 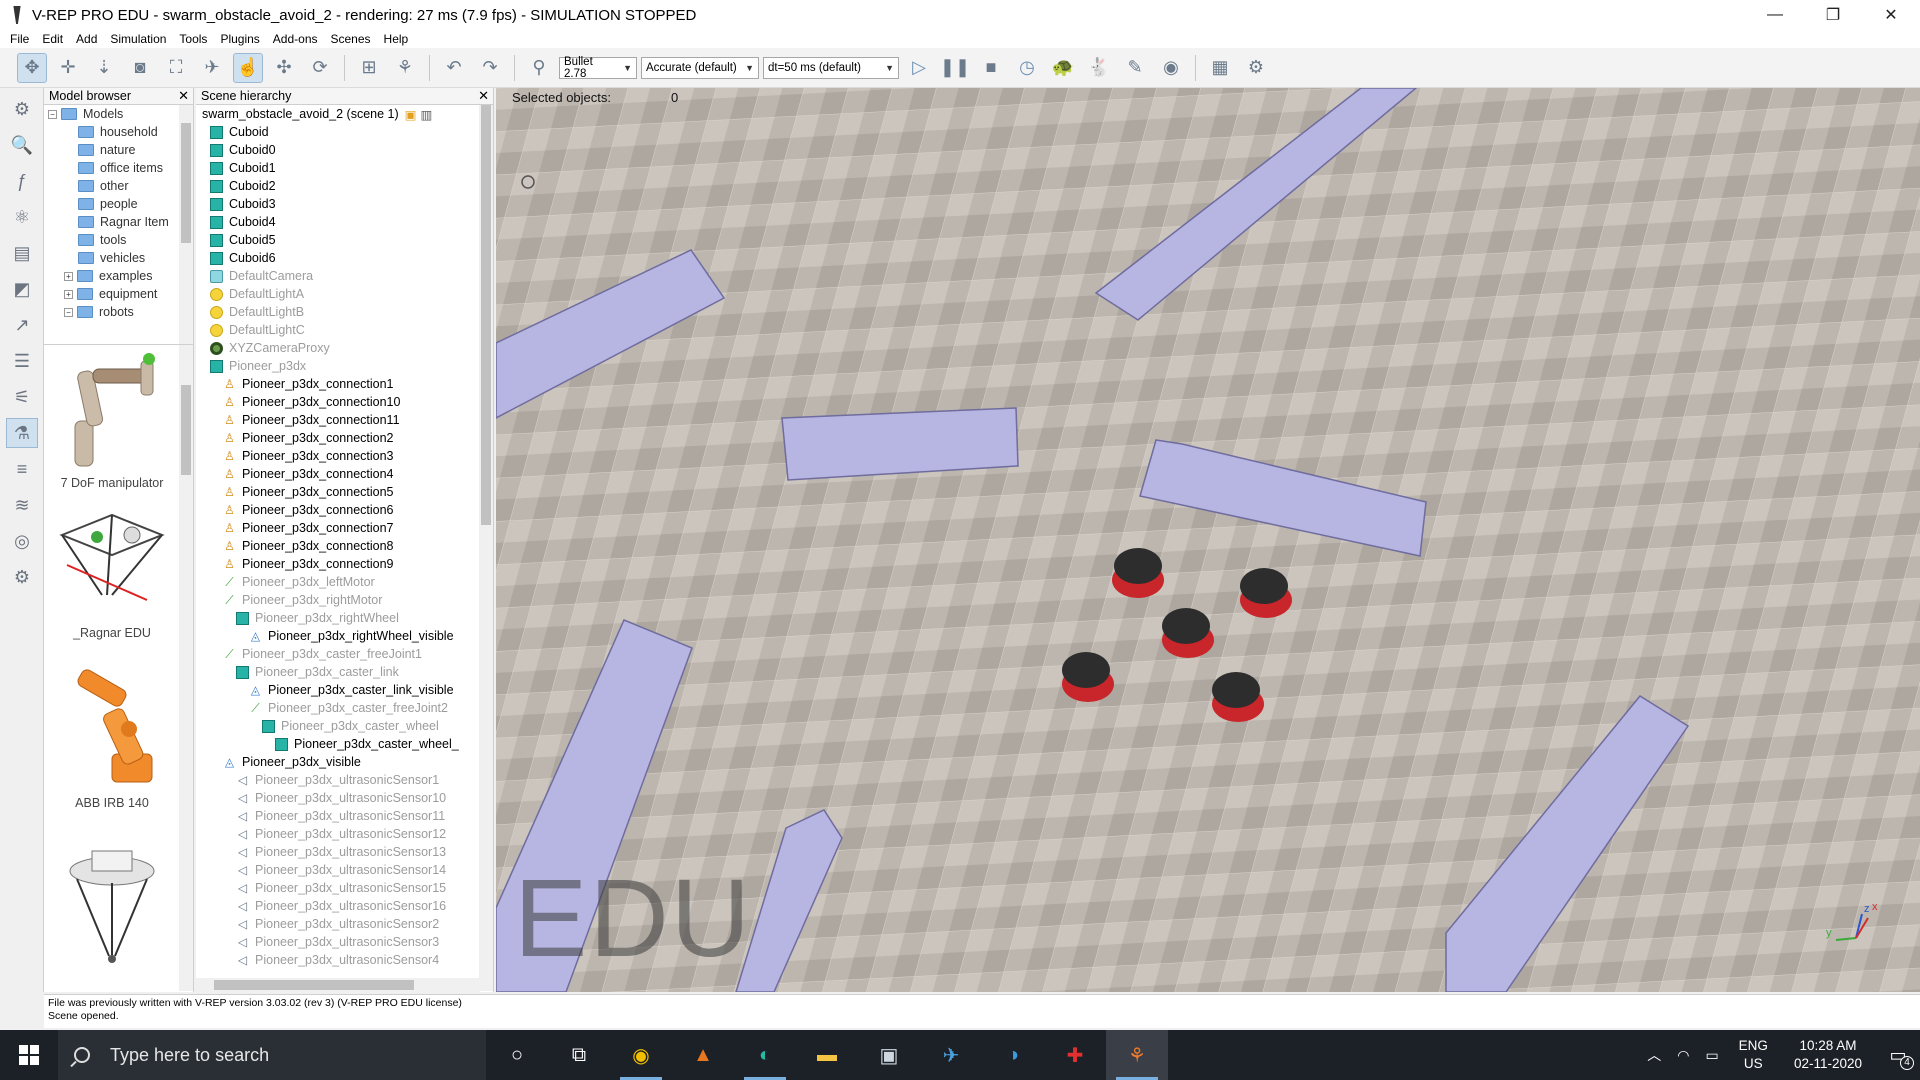 What do you see at coordinates (517, 1055) in the screenshot?
I see `cortana-icon: ○` at bounding box center [517, 1055].